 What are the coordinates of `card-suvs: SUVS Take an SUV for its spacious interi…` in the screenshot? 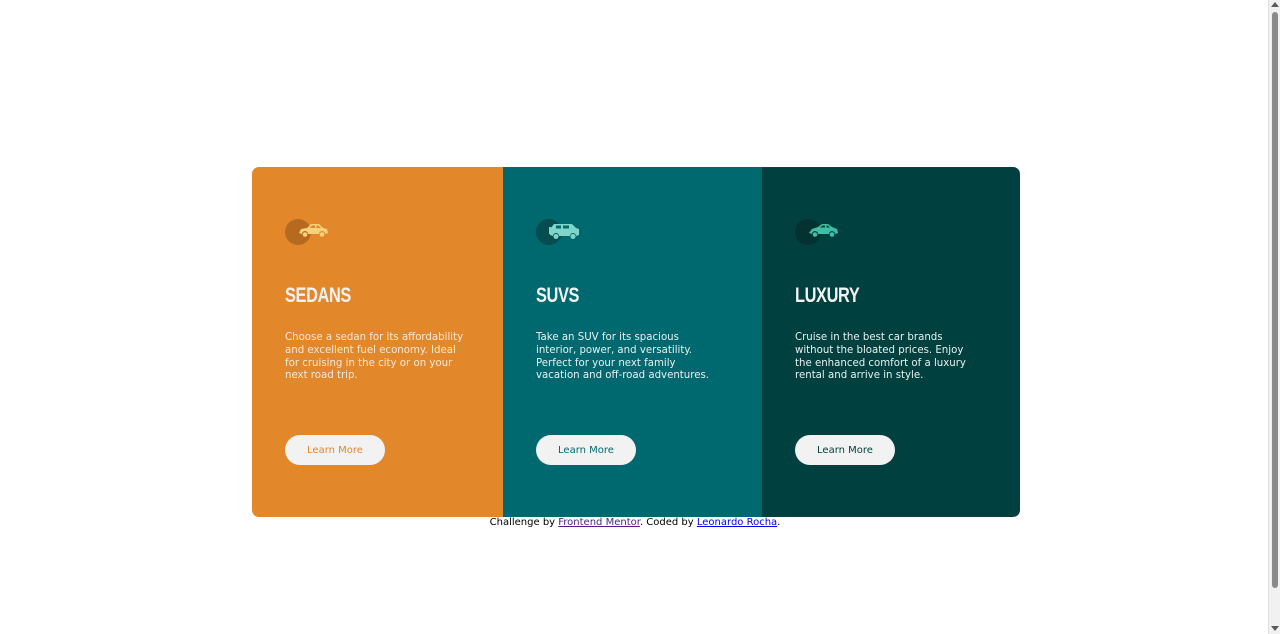 It's located at (632, 342).